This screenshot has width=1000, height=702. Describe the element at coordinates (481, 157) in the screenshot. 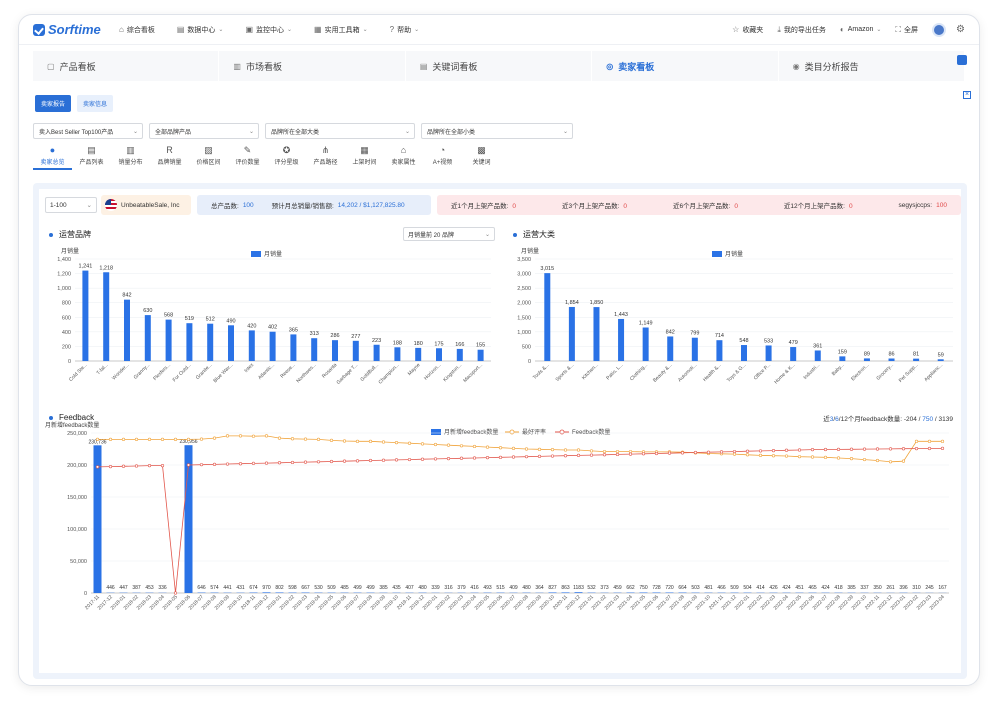

I see `itab-keywords: ▩ 关键词` at that location.